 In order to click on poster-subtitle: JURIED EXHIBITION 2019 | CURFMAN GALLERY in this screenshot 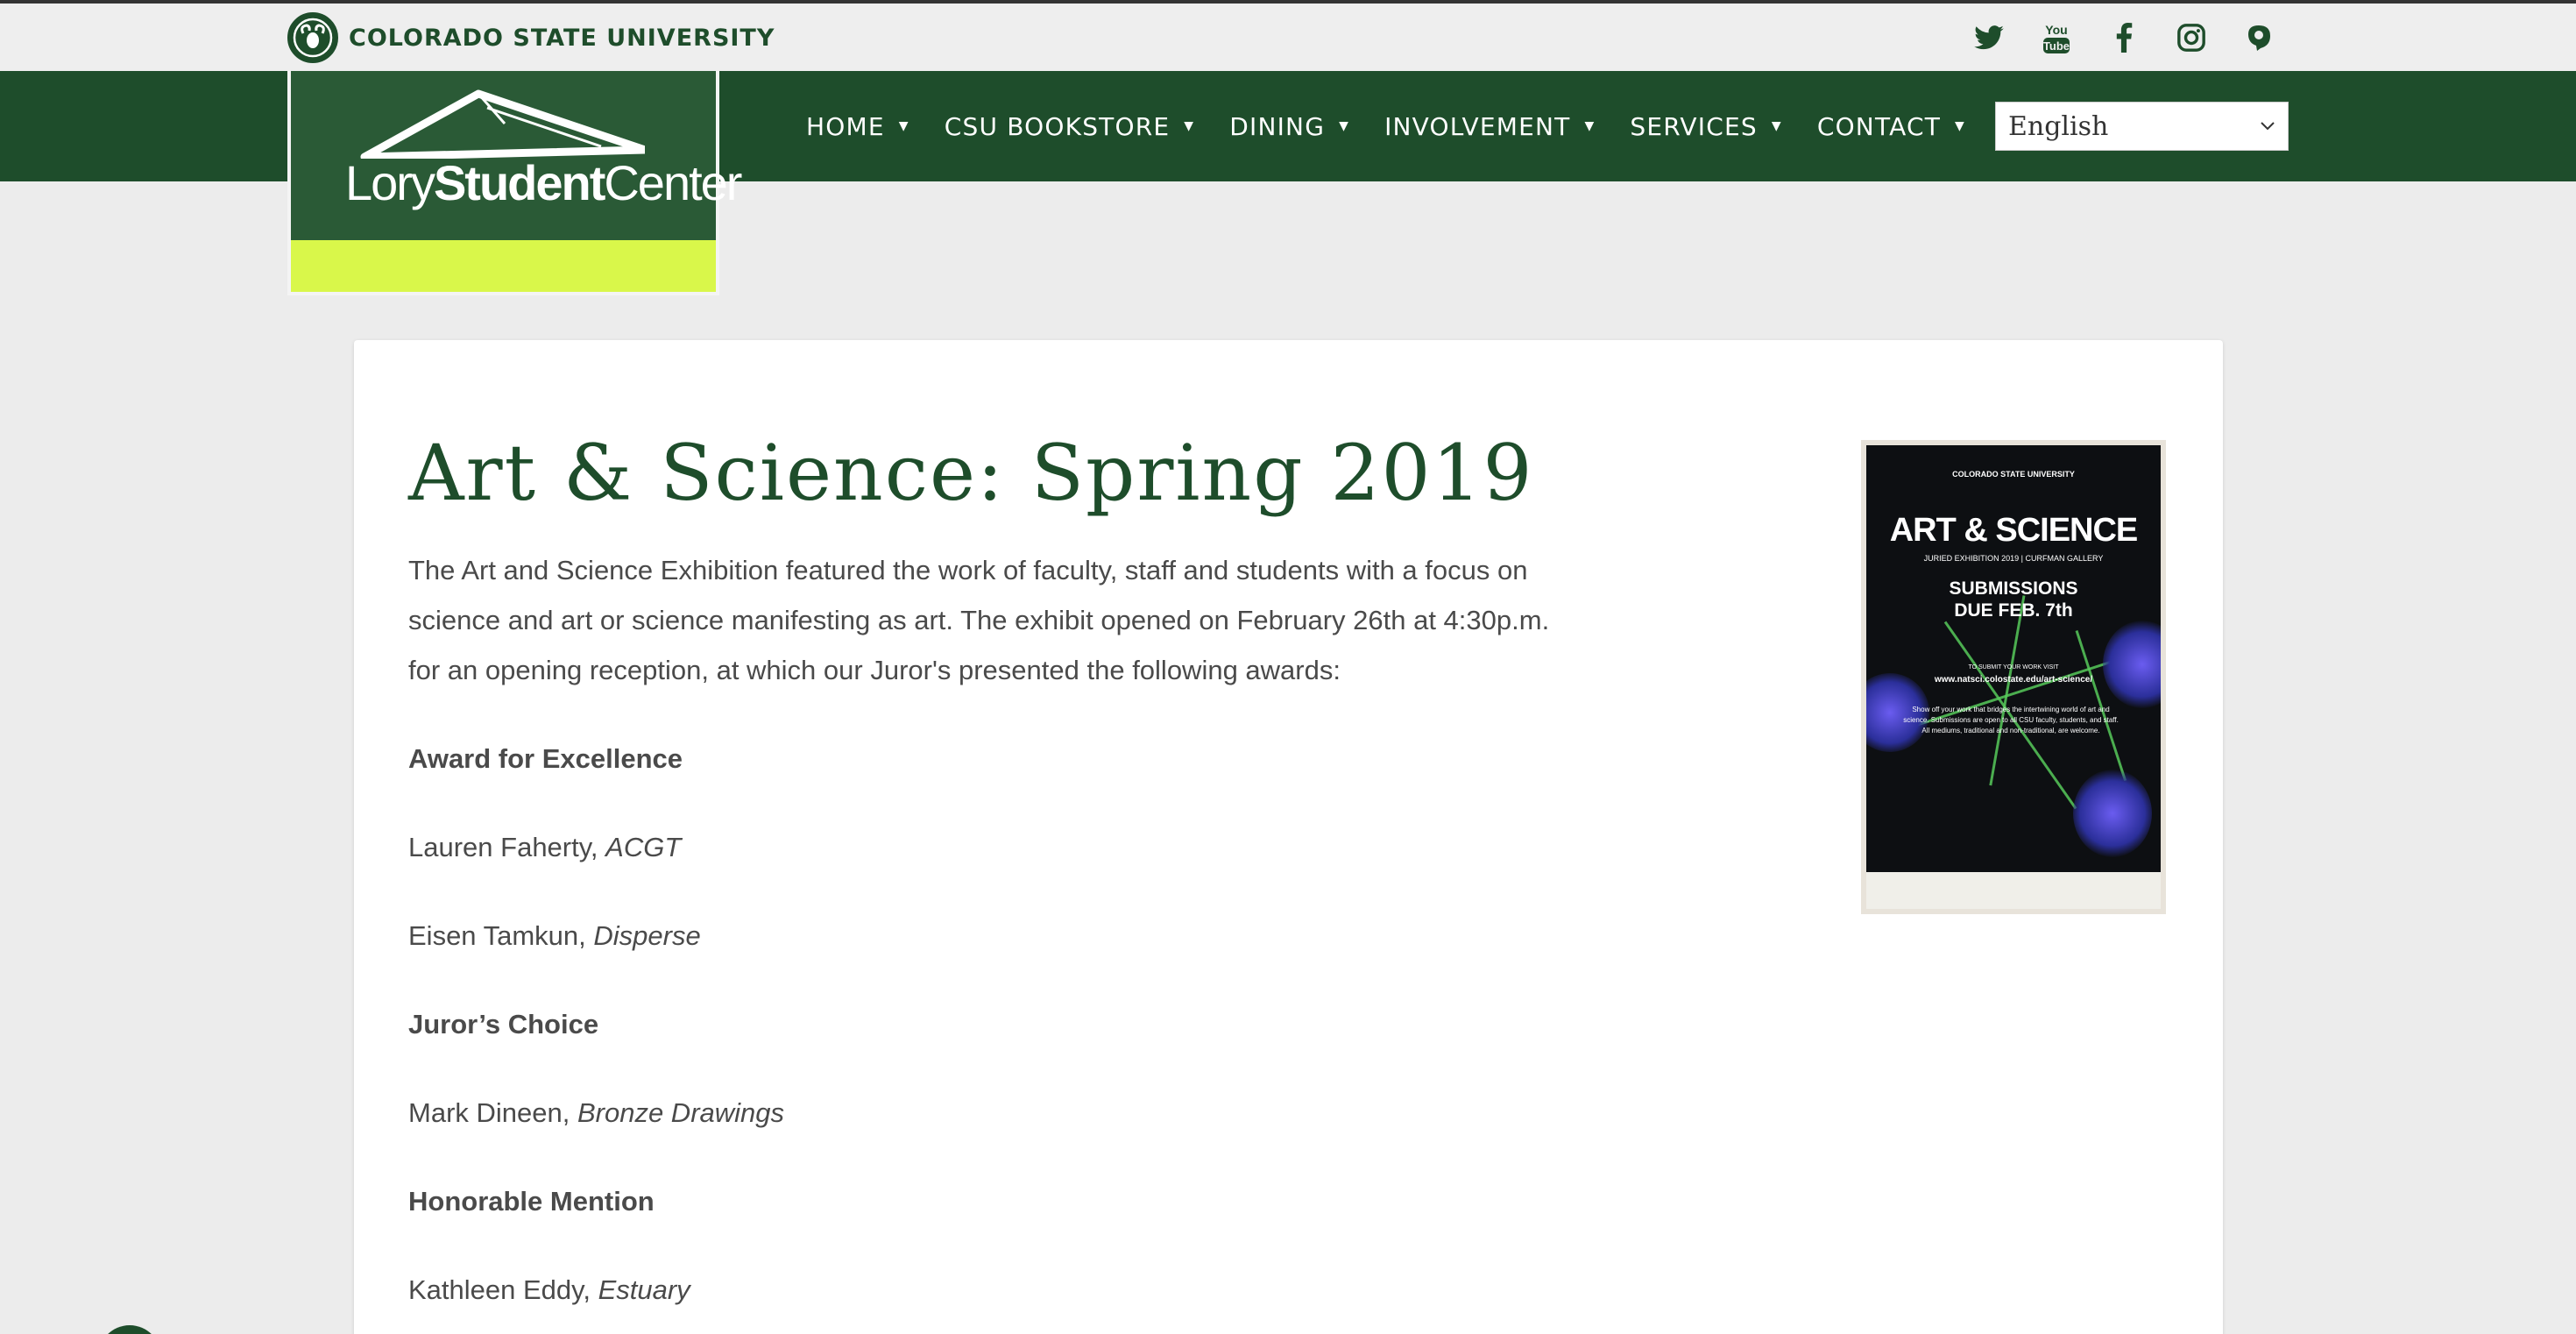, I will do `click(2013, 558)`.